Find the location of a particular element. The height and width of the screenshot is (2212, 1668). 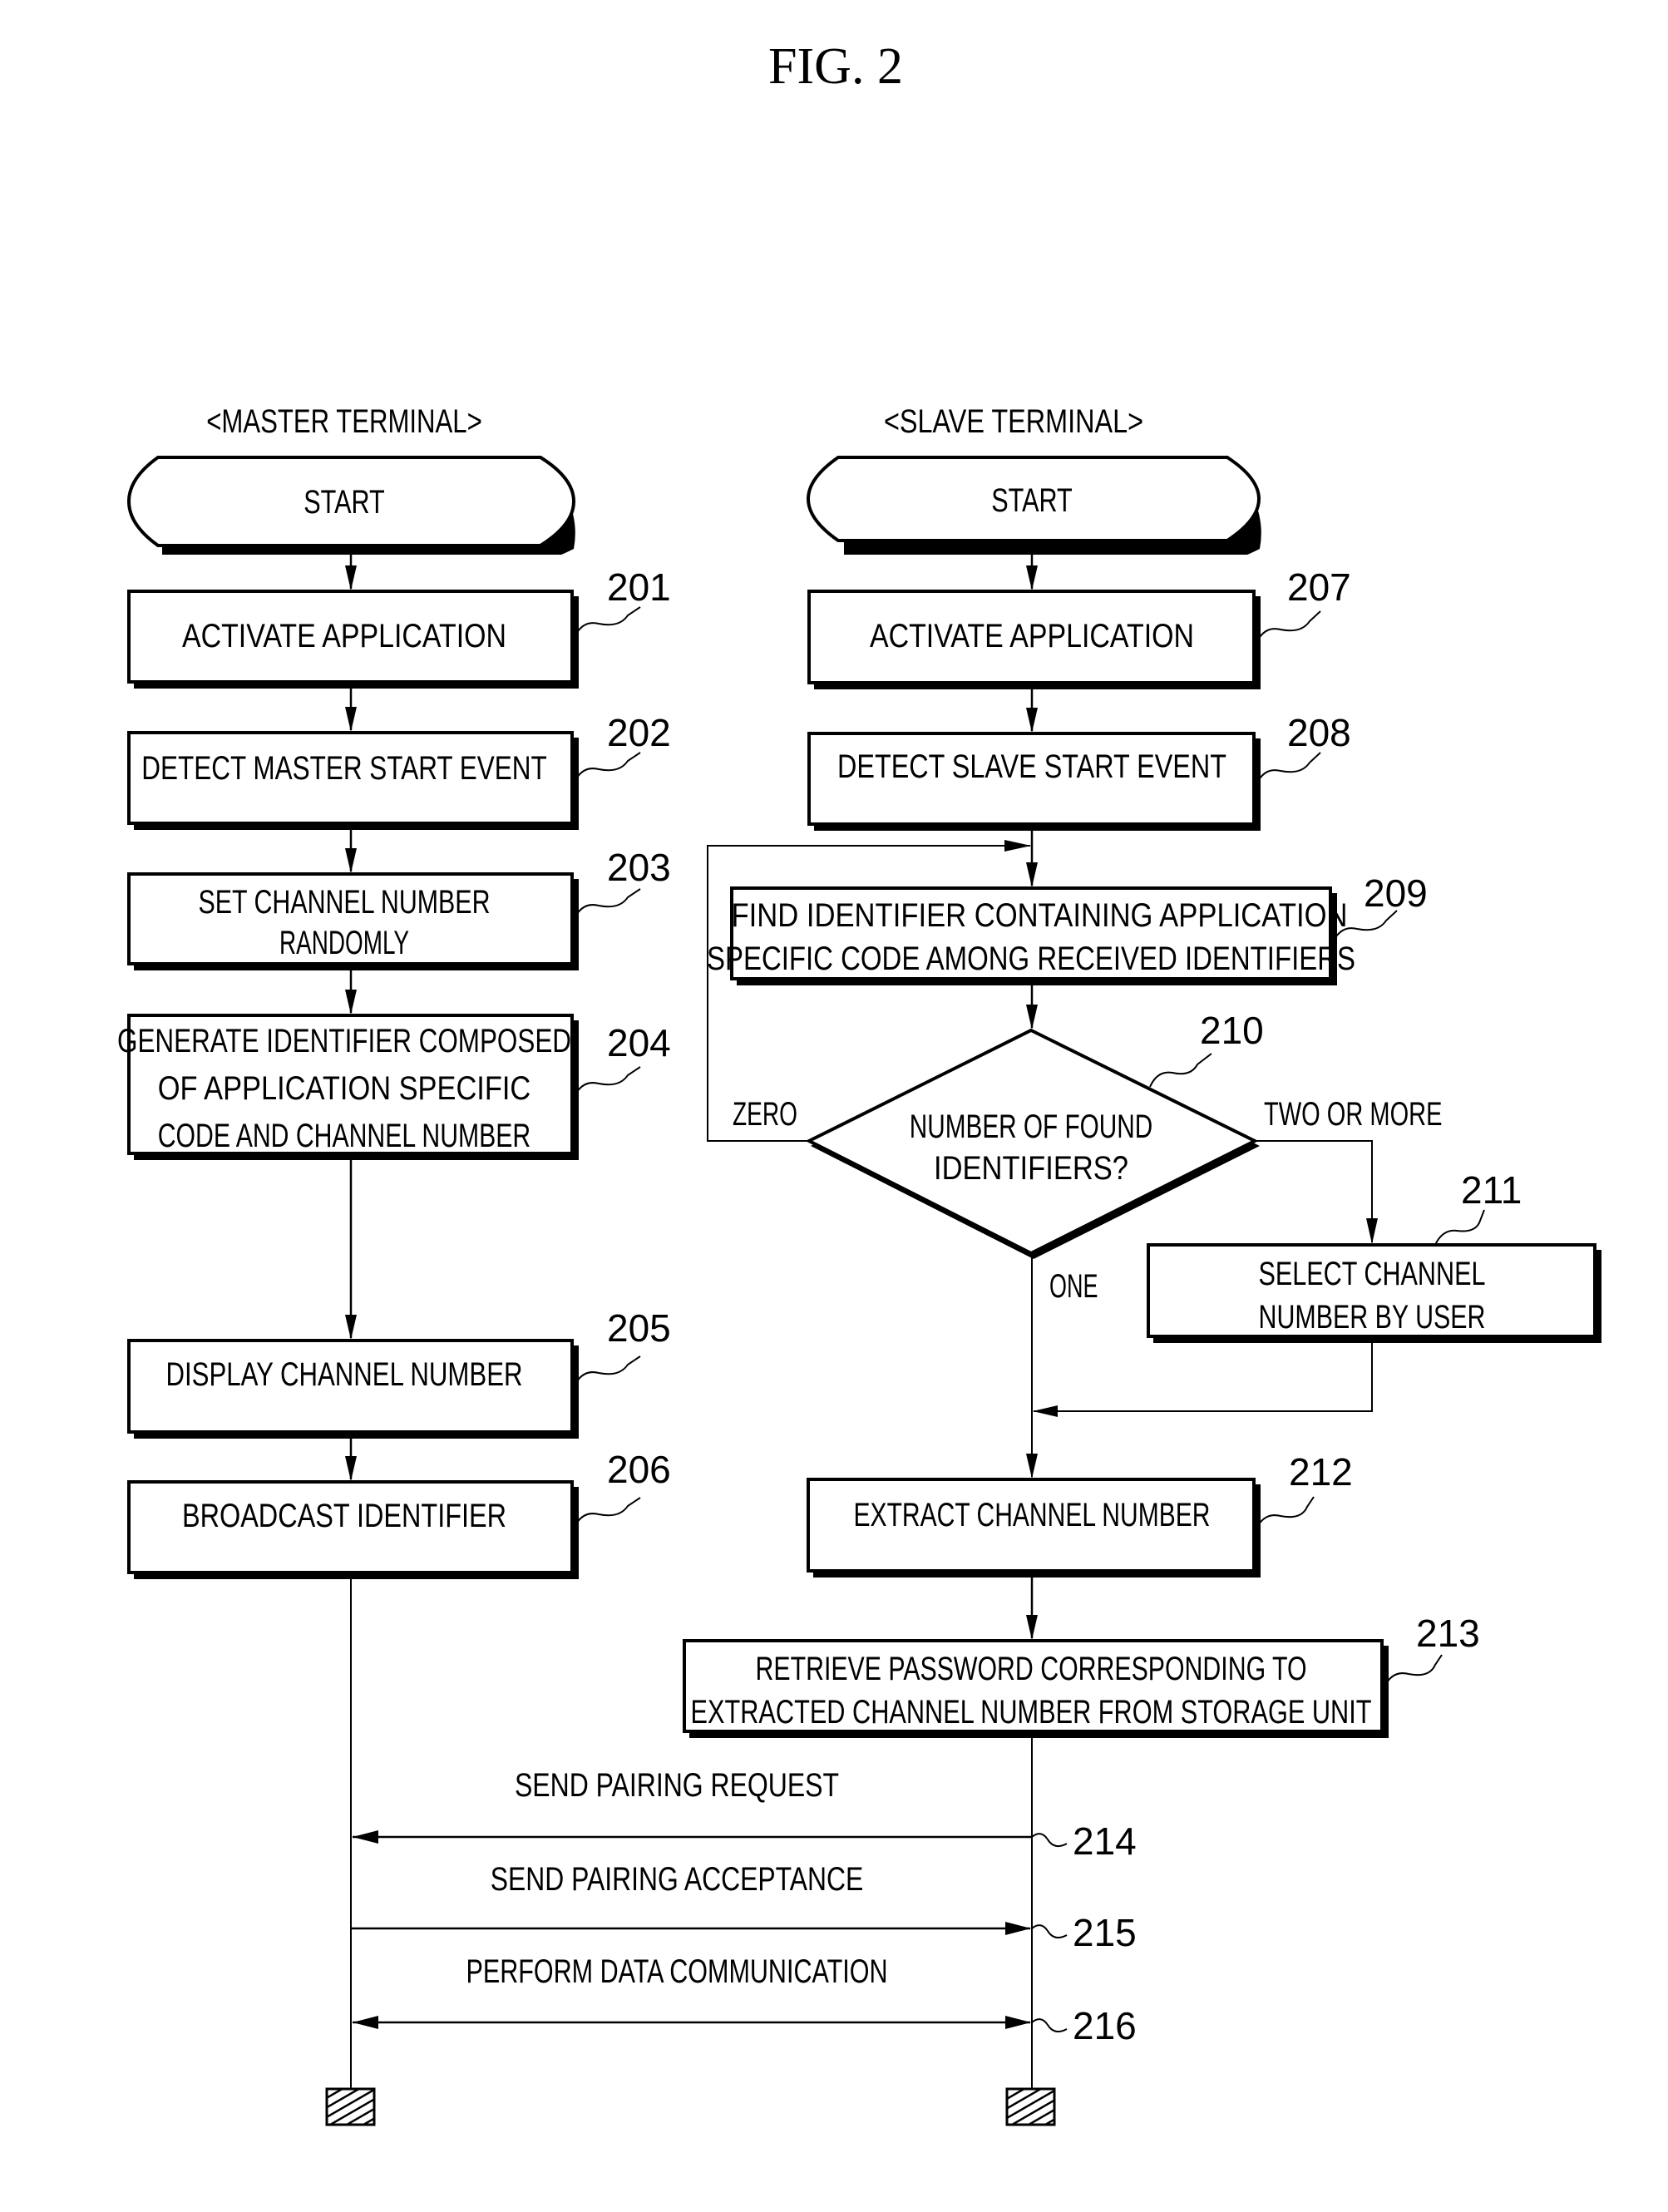

message-216: PERFORM DATA COMMUNICATION 216 is located at coordinates (745, 2000).